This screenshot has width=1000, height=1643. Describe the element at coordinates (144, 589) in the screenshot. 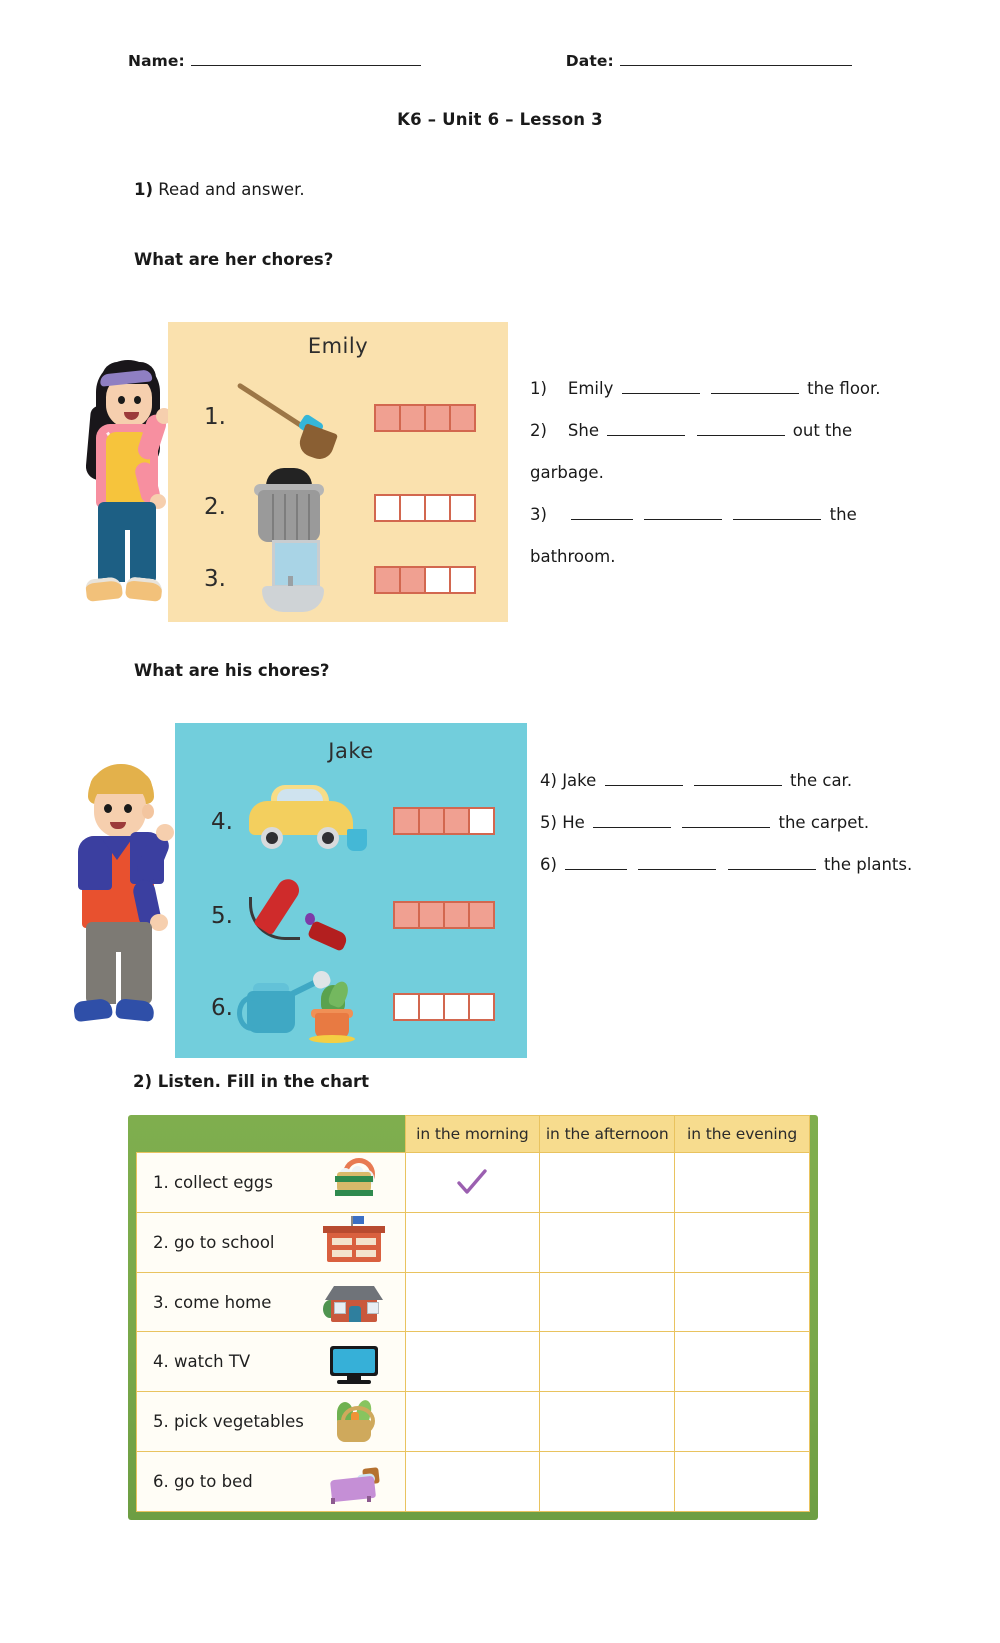

I see `girl-shoe-right-icon` at that location.